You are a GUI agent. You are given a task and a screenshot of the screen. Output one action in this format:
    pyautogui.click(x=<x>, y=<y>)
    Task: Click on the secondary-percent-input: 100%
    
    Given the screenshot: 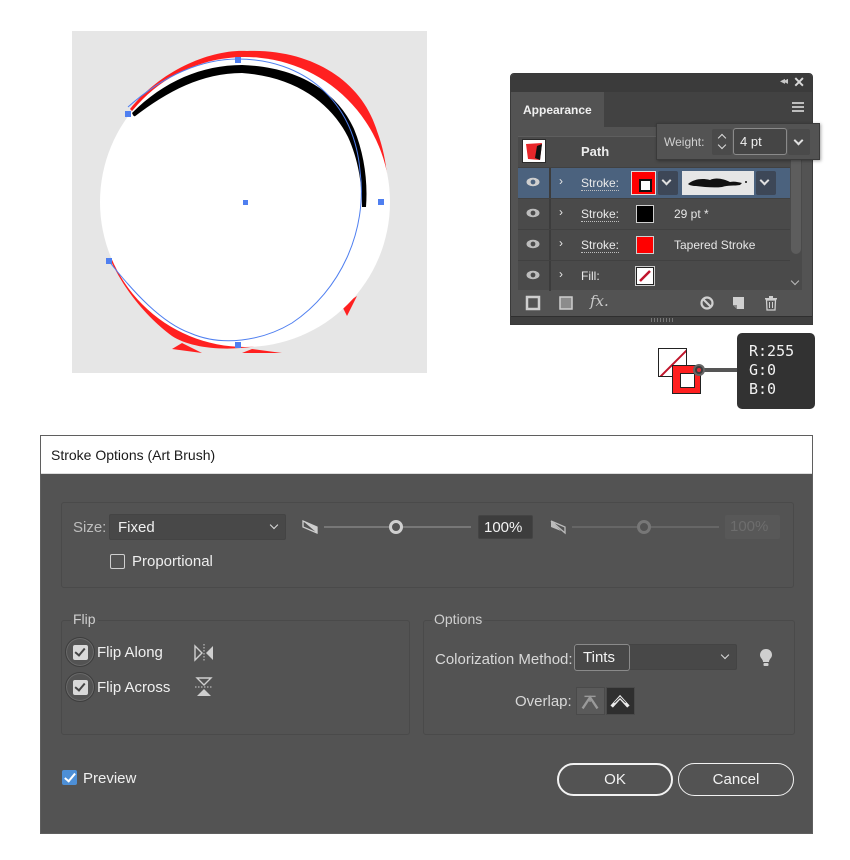 What is the action you would take?
    pyautogui.click(x=752, y=527)
    